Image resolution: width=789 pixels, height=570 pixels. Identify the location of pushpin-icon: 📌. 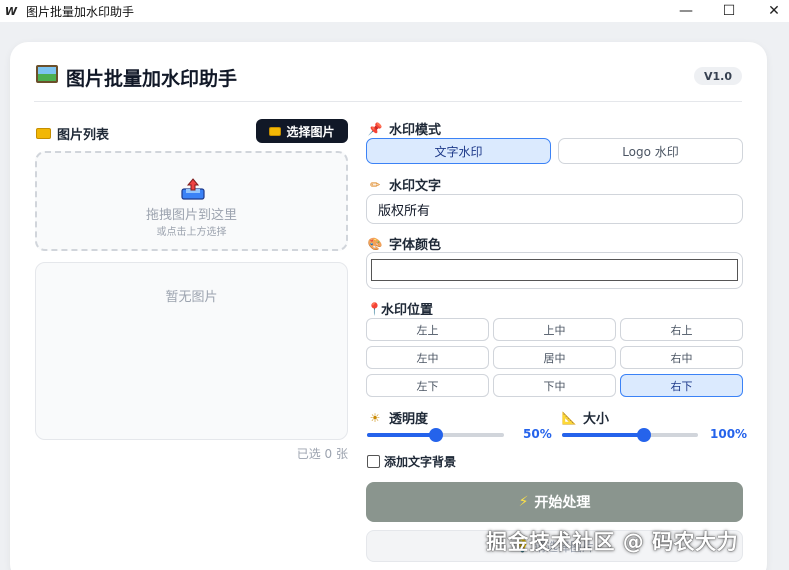
(375, 128).